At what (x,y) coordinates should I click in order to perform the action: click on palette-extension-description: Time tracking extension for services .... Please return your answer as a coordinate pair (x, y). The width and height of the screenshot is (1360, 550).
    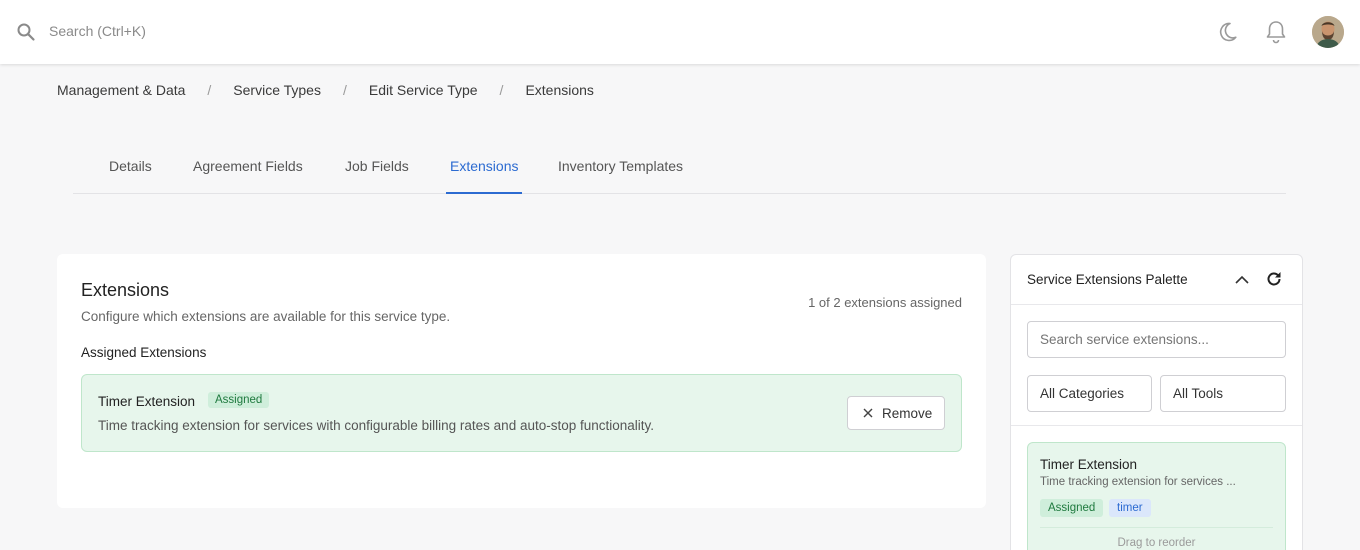
    Looking at the image, I should click on (1138, 482).